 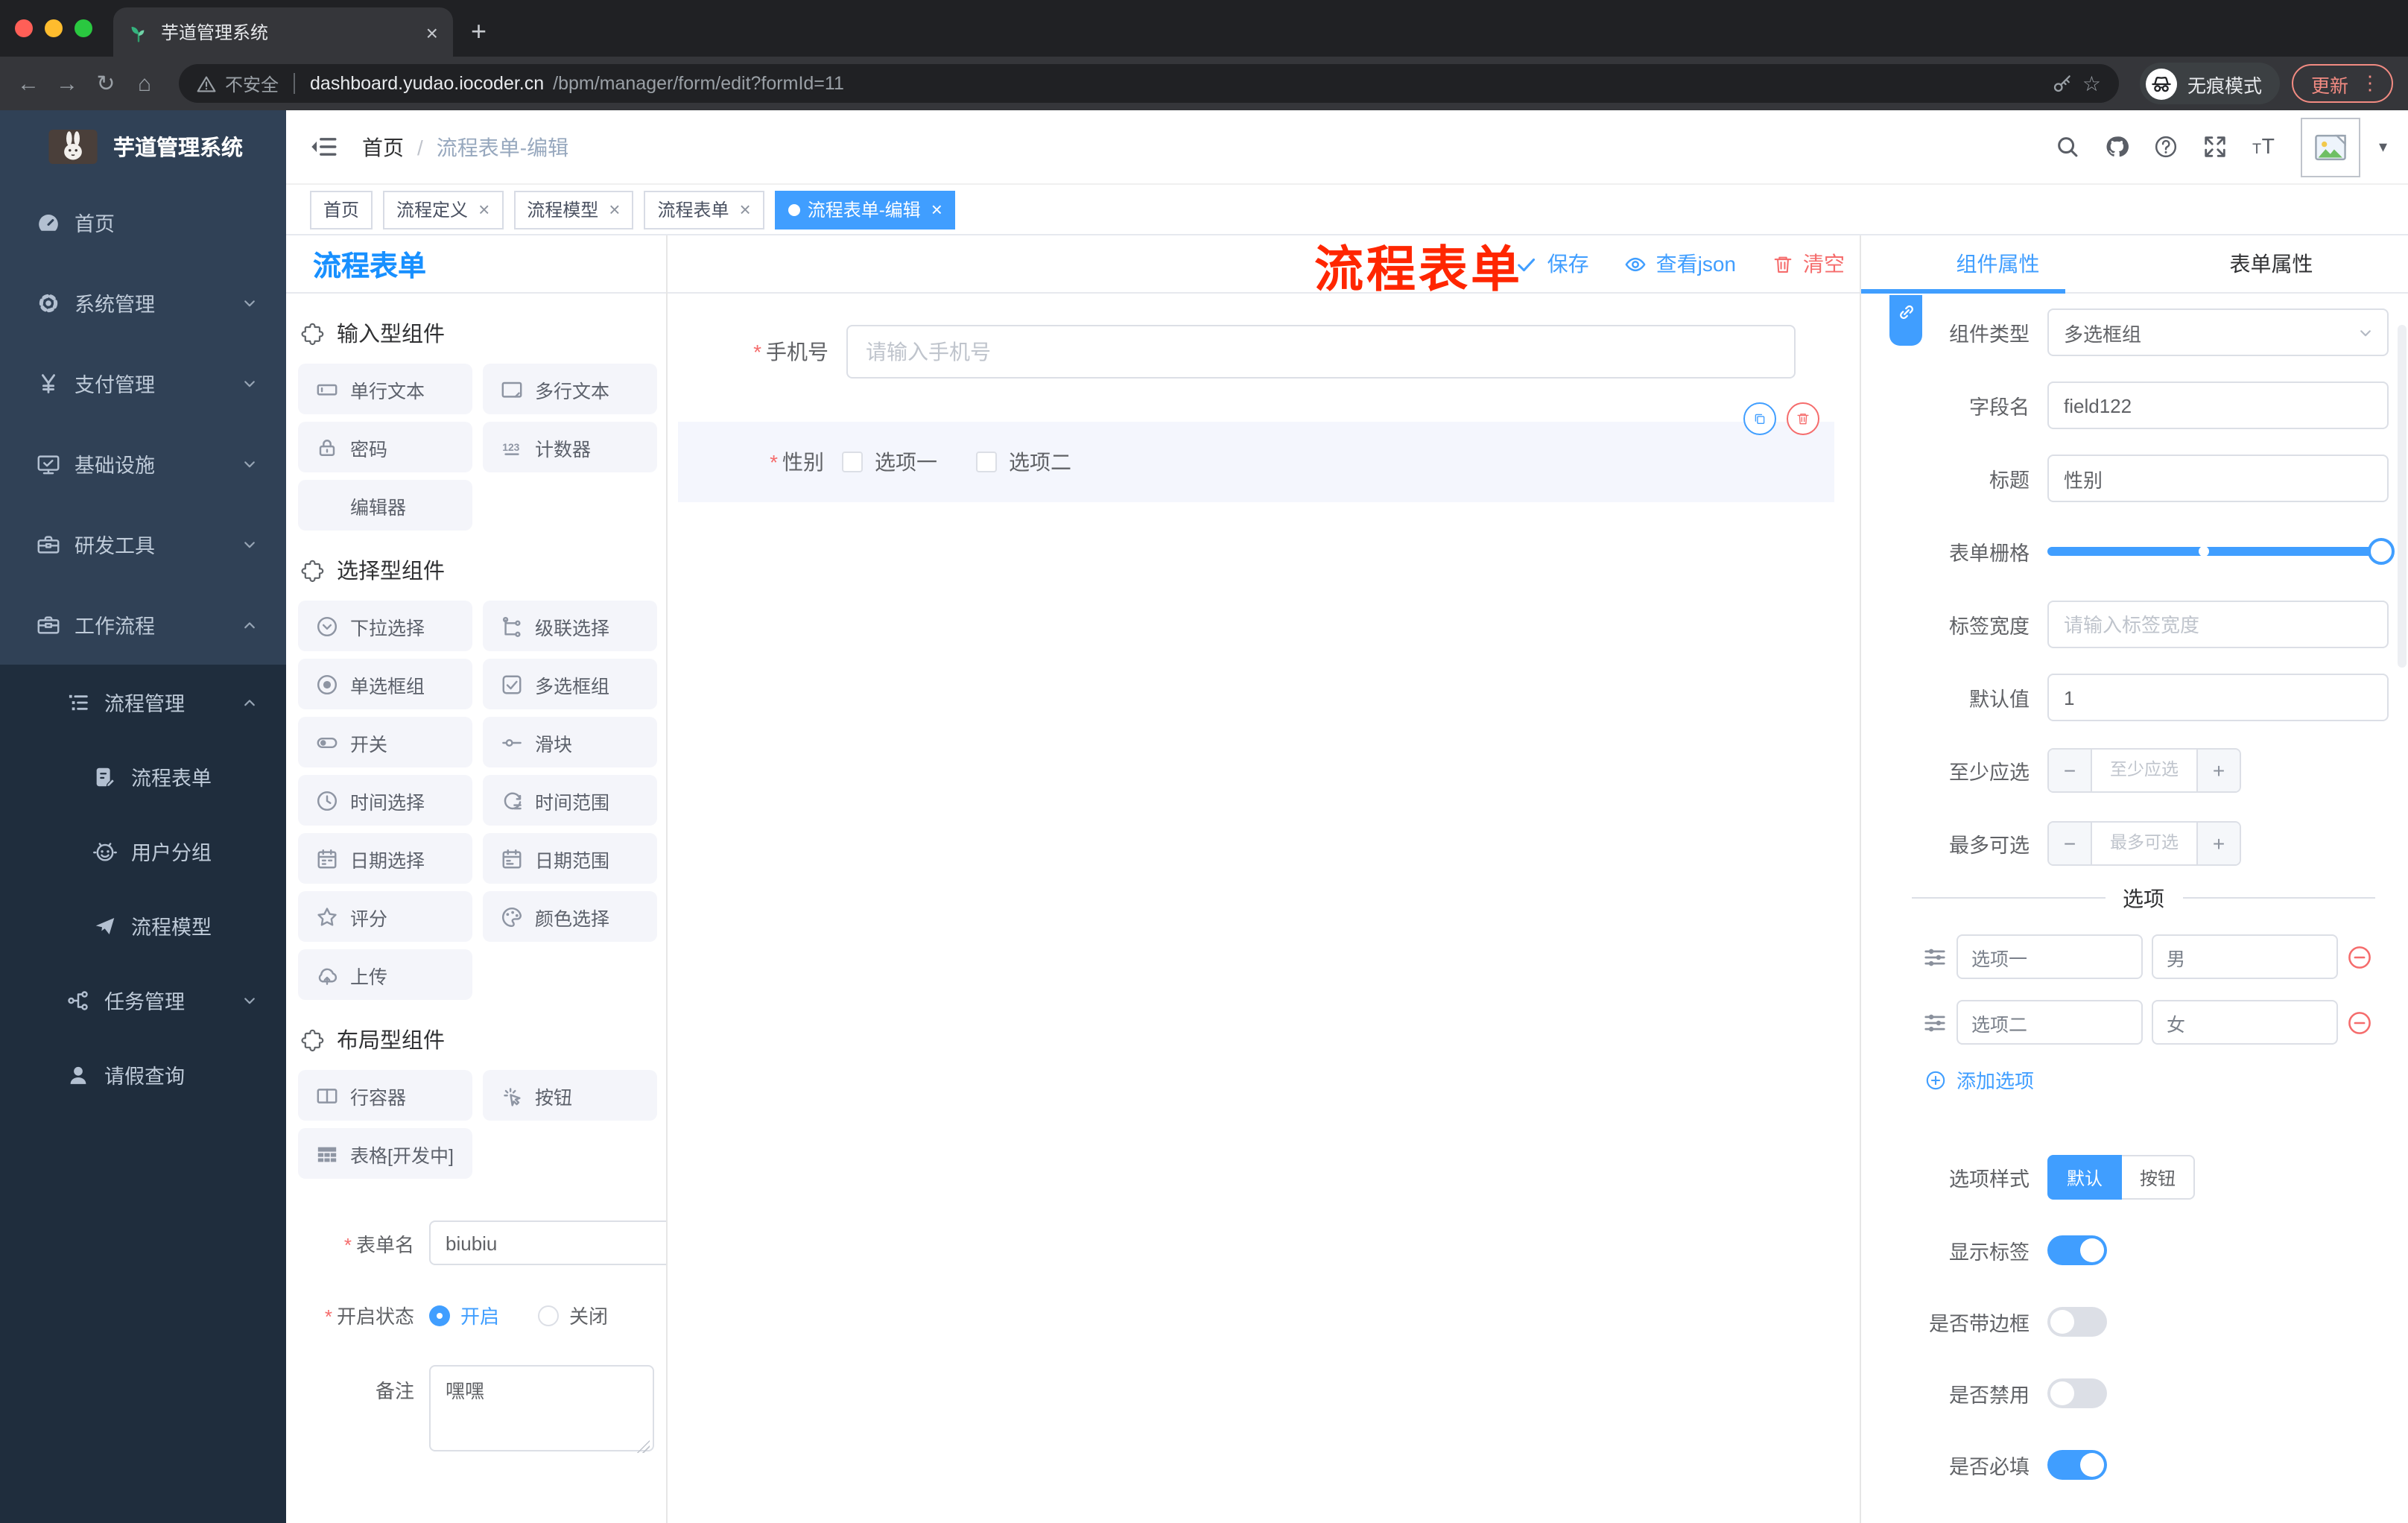 What do you see at coordinates (143, 464) in the screenshot?
I see `sidebar-item-基础设施: 基础设施` at bounding box center [143, 464].